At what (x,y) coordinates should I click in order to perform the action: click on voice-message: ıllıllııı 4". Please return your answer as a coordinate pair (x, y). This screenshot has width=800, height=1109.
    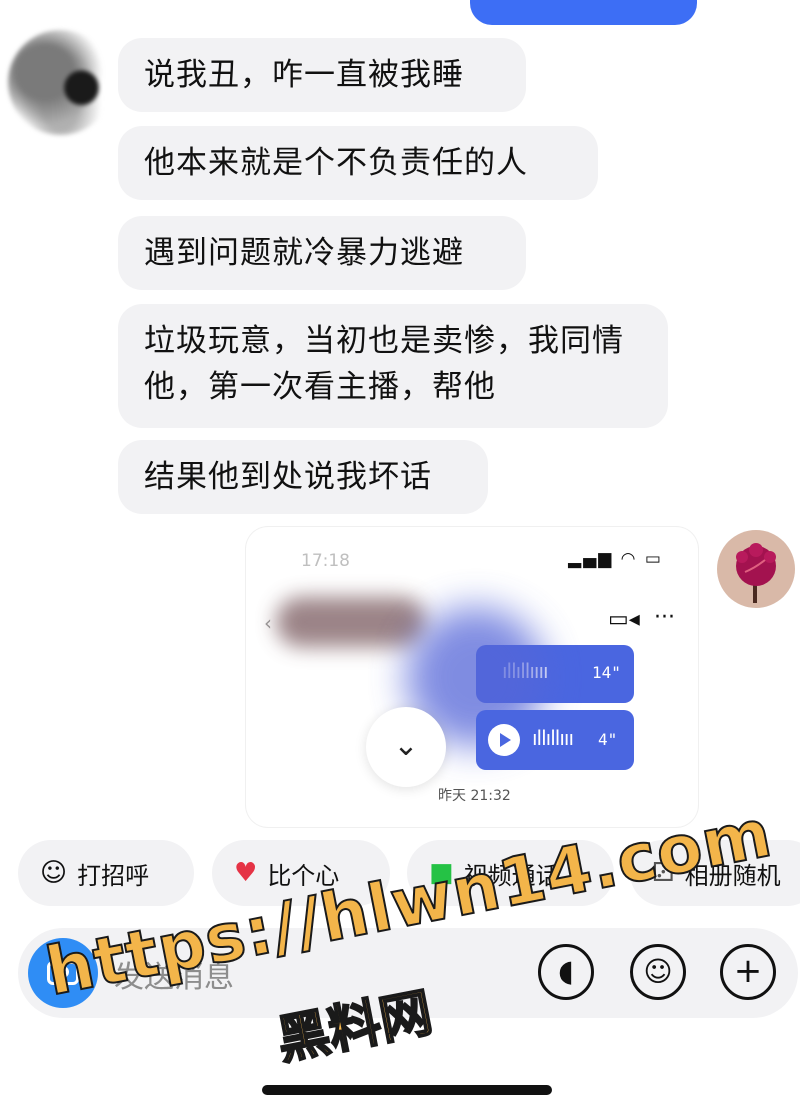
    Looking at the image, I should click on (555, 740).